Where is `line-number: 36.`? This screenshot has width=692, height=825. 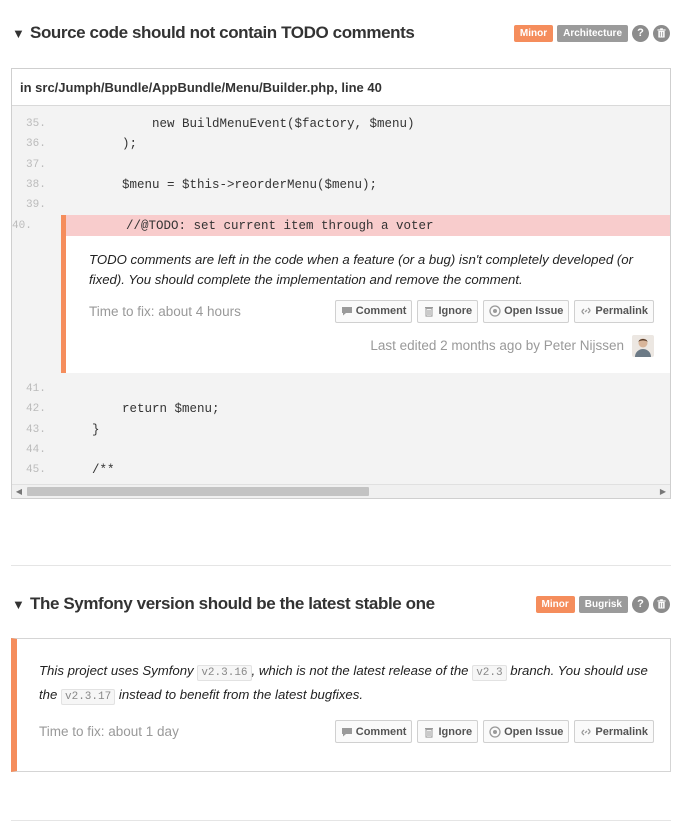 line-number: 36. is located at coordinates (36, 144).